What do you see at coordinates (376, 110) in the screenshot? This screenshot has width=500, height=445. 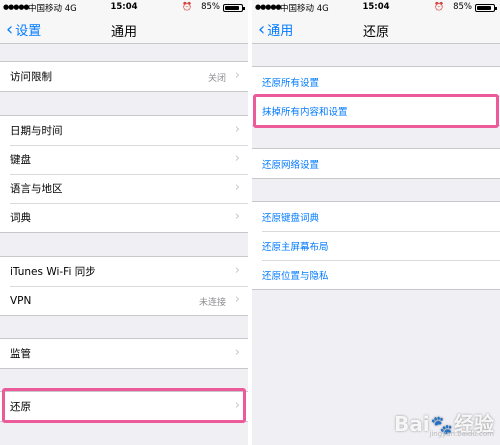 I see `erase-all-content-button: 抹掉所有内容和设置` at bounding box center [376, 110].